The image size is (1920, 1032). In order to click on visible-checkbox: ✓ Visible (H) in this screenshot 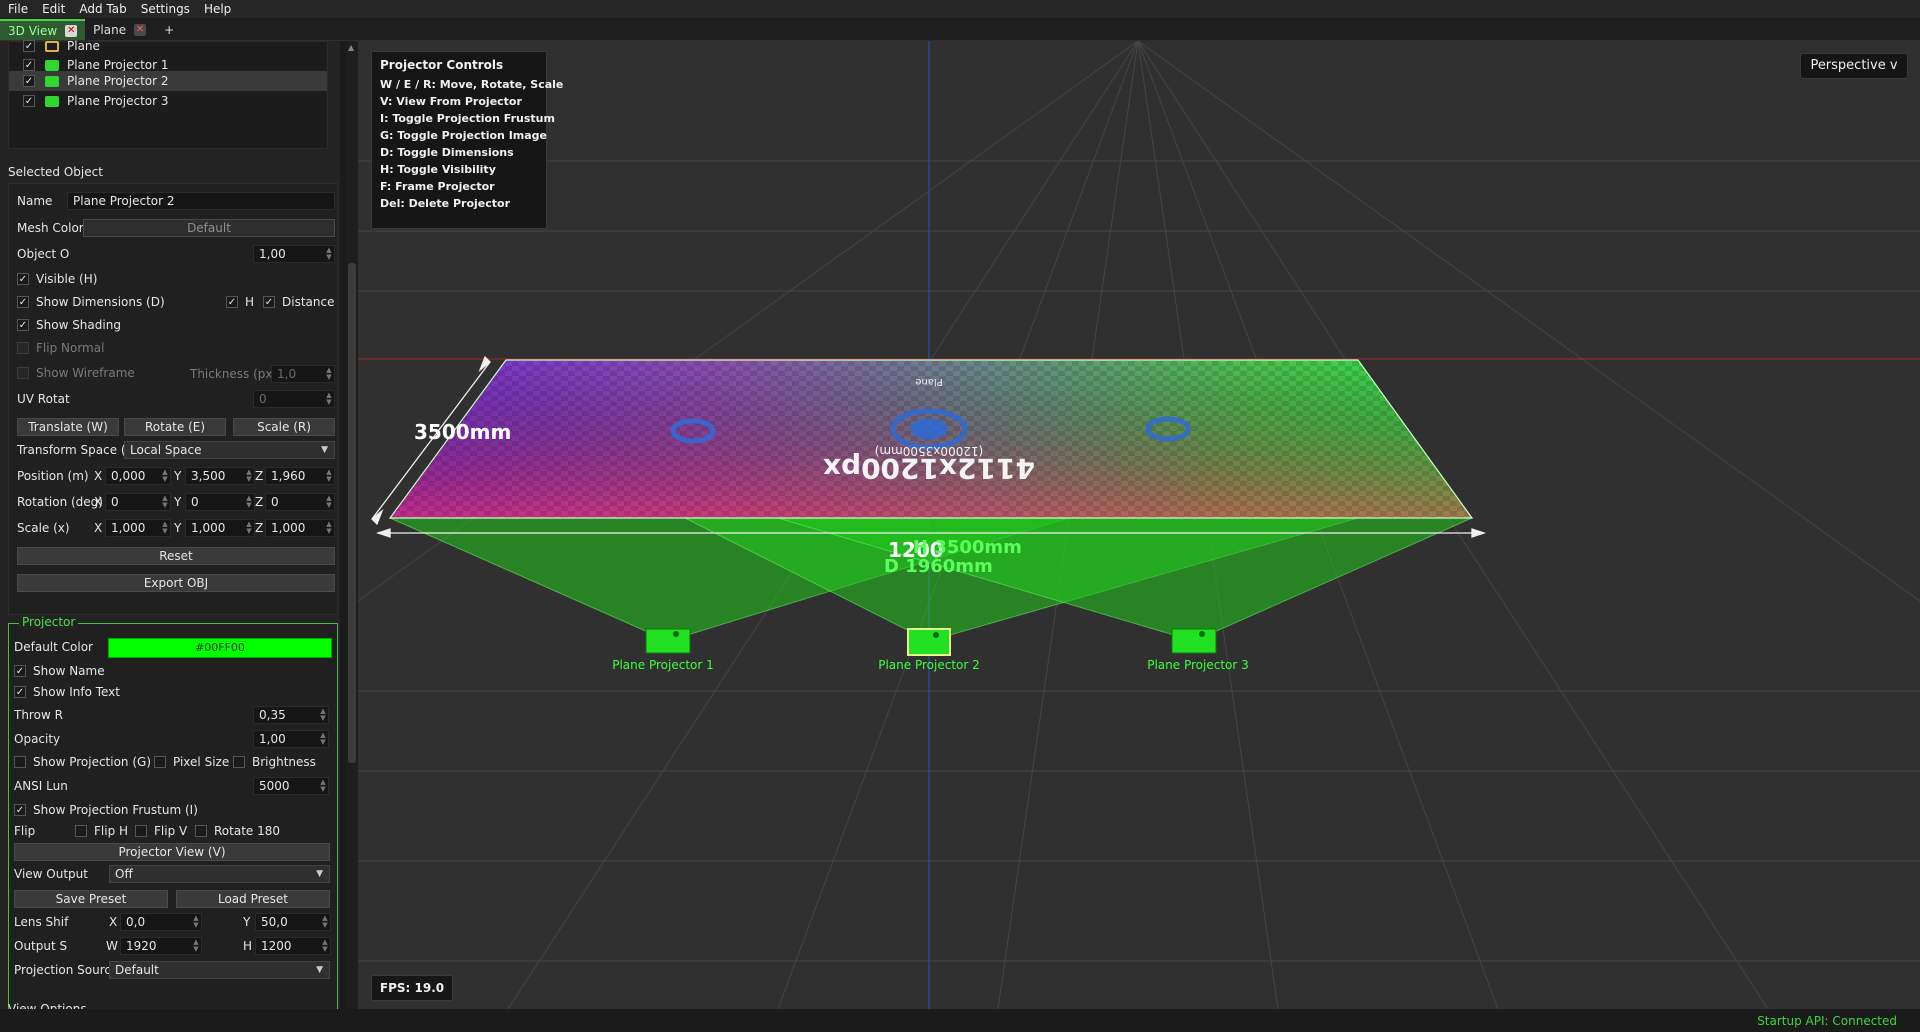, I will do `click(57, 279)`.